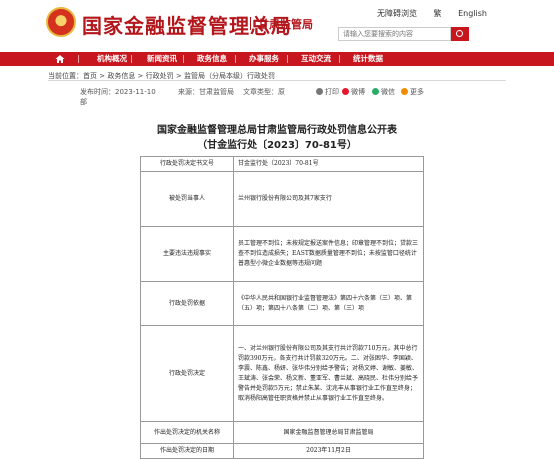  Describe the element at coordinates (353, 92) in the screenshot. I see `weibo-share: 微博` at that location.